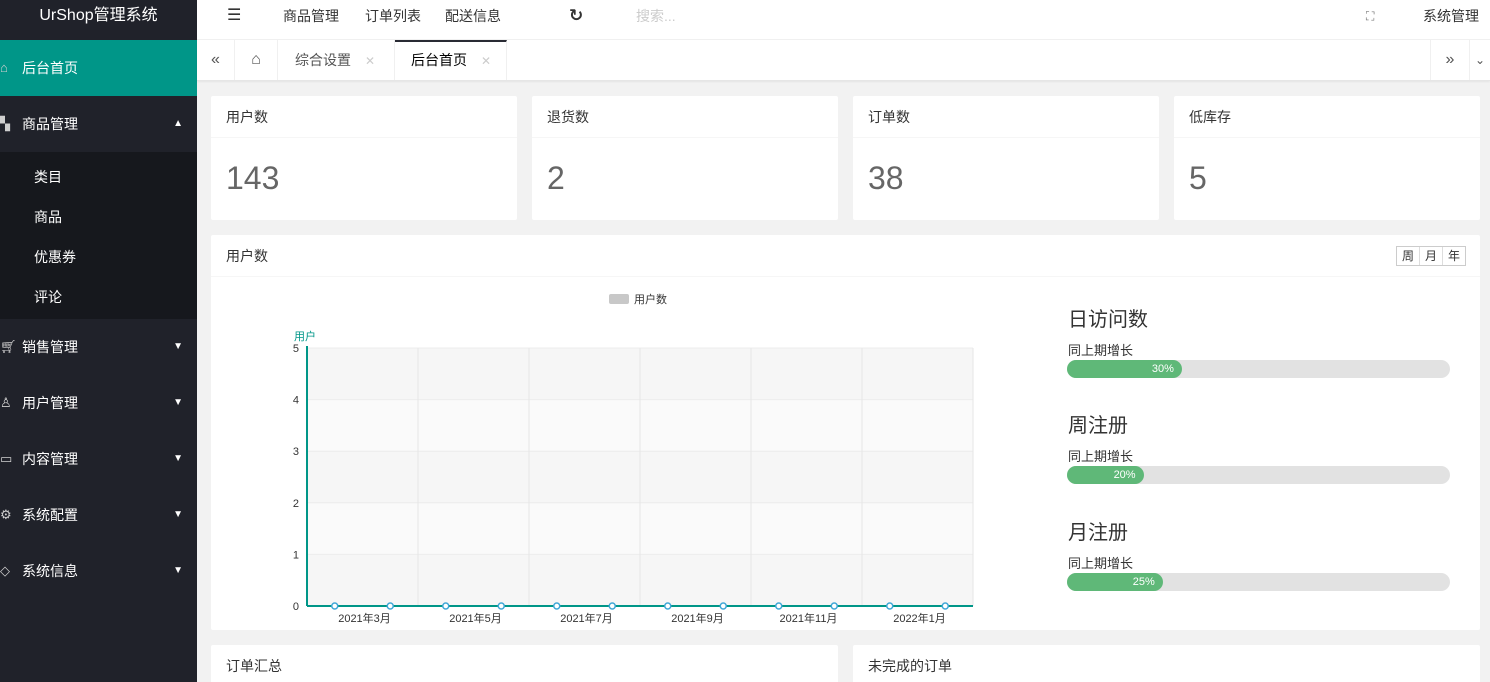  Describe the element at coordinates (1370, 16) in the screenshot. I see `fullscreen-icon: ⛶` at that location.